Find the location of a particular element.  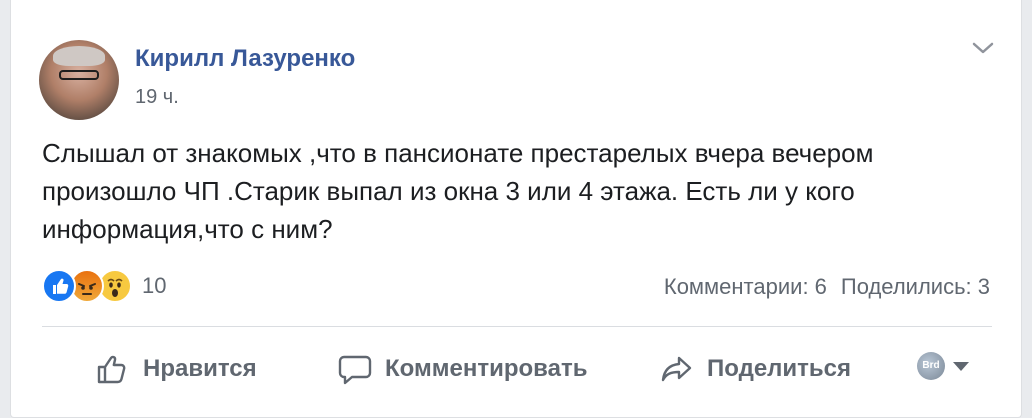

caret-down-icon is located at coordinates (961, 366).